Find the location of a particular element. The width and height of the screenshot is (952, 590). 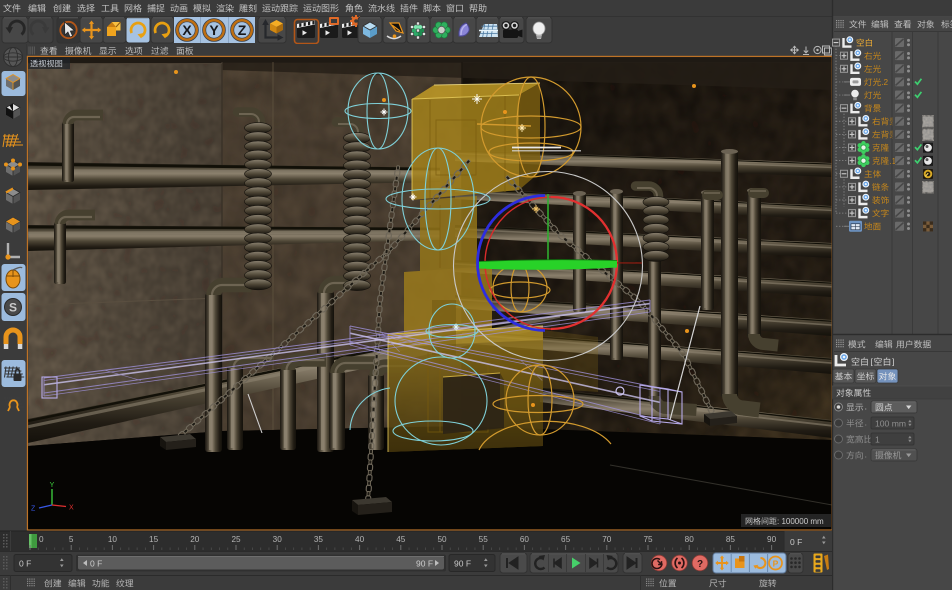

svg-text: 35 is located at coordinates (319, 539).